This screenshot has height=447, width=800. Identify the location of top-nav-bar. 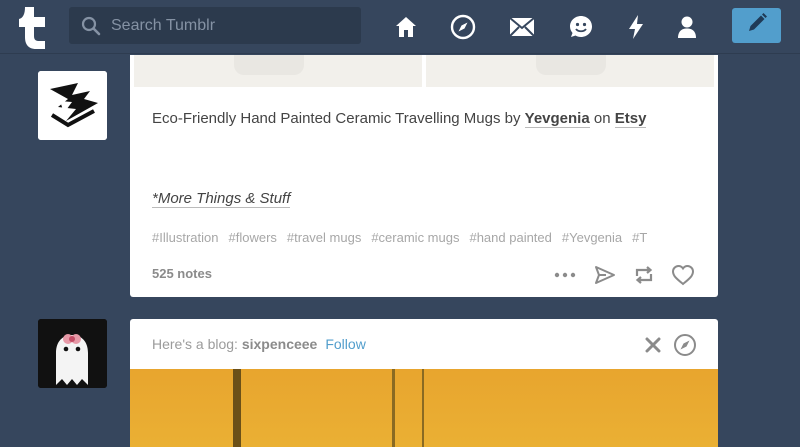
(400, 27).